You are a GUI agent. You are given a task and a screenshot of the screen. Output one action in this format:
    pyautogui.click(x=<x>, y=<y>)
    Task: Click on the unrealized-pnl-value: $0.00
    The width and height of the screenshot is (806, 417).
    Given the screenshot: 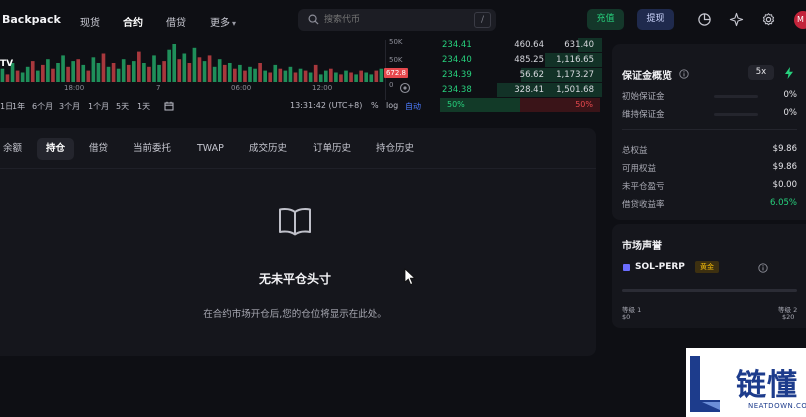 What is the action you would take?
    pyautogui.click(x=784, y=185)
    